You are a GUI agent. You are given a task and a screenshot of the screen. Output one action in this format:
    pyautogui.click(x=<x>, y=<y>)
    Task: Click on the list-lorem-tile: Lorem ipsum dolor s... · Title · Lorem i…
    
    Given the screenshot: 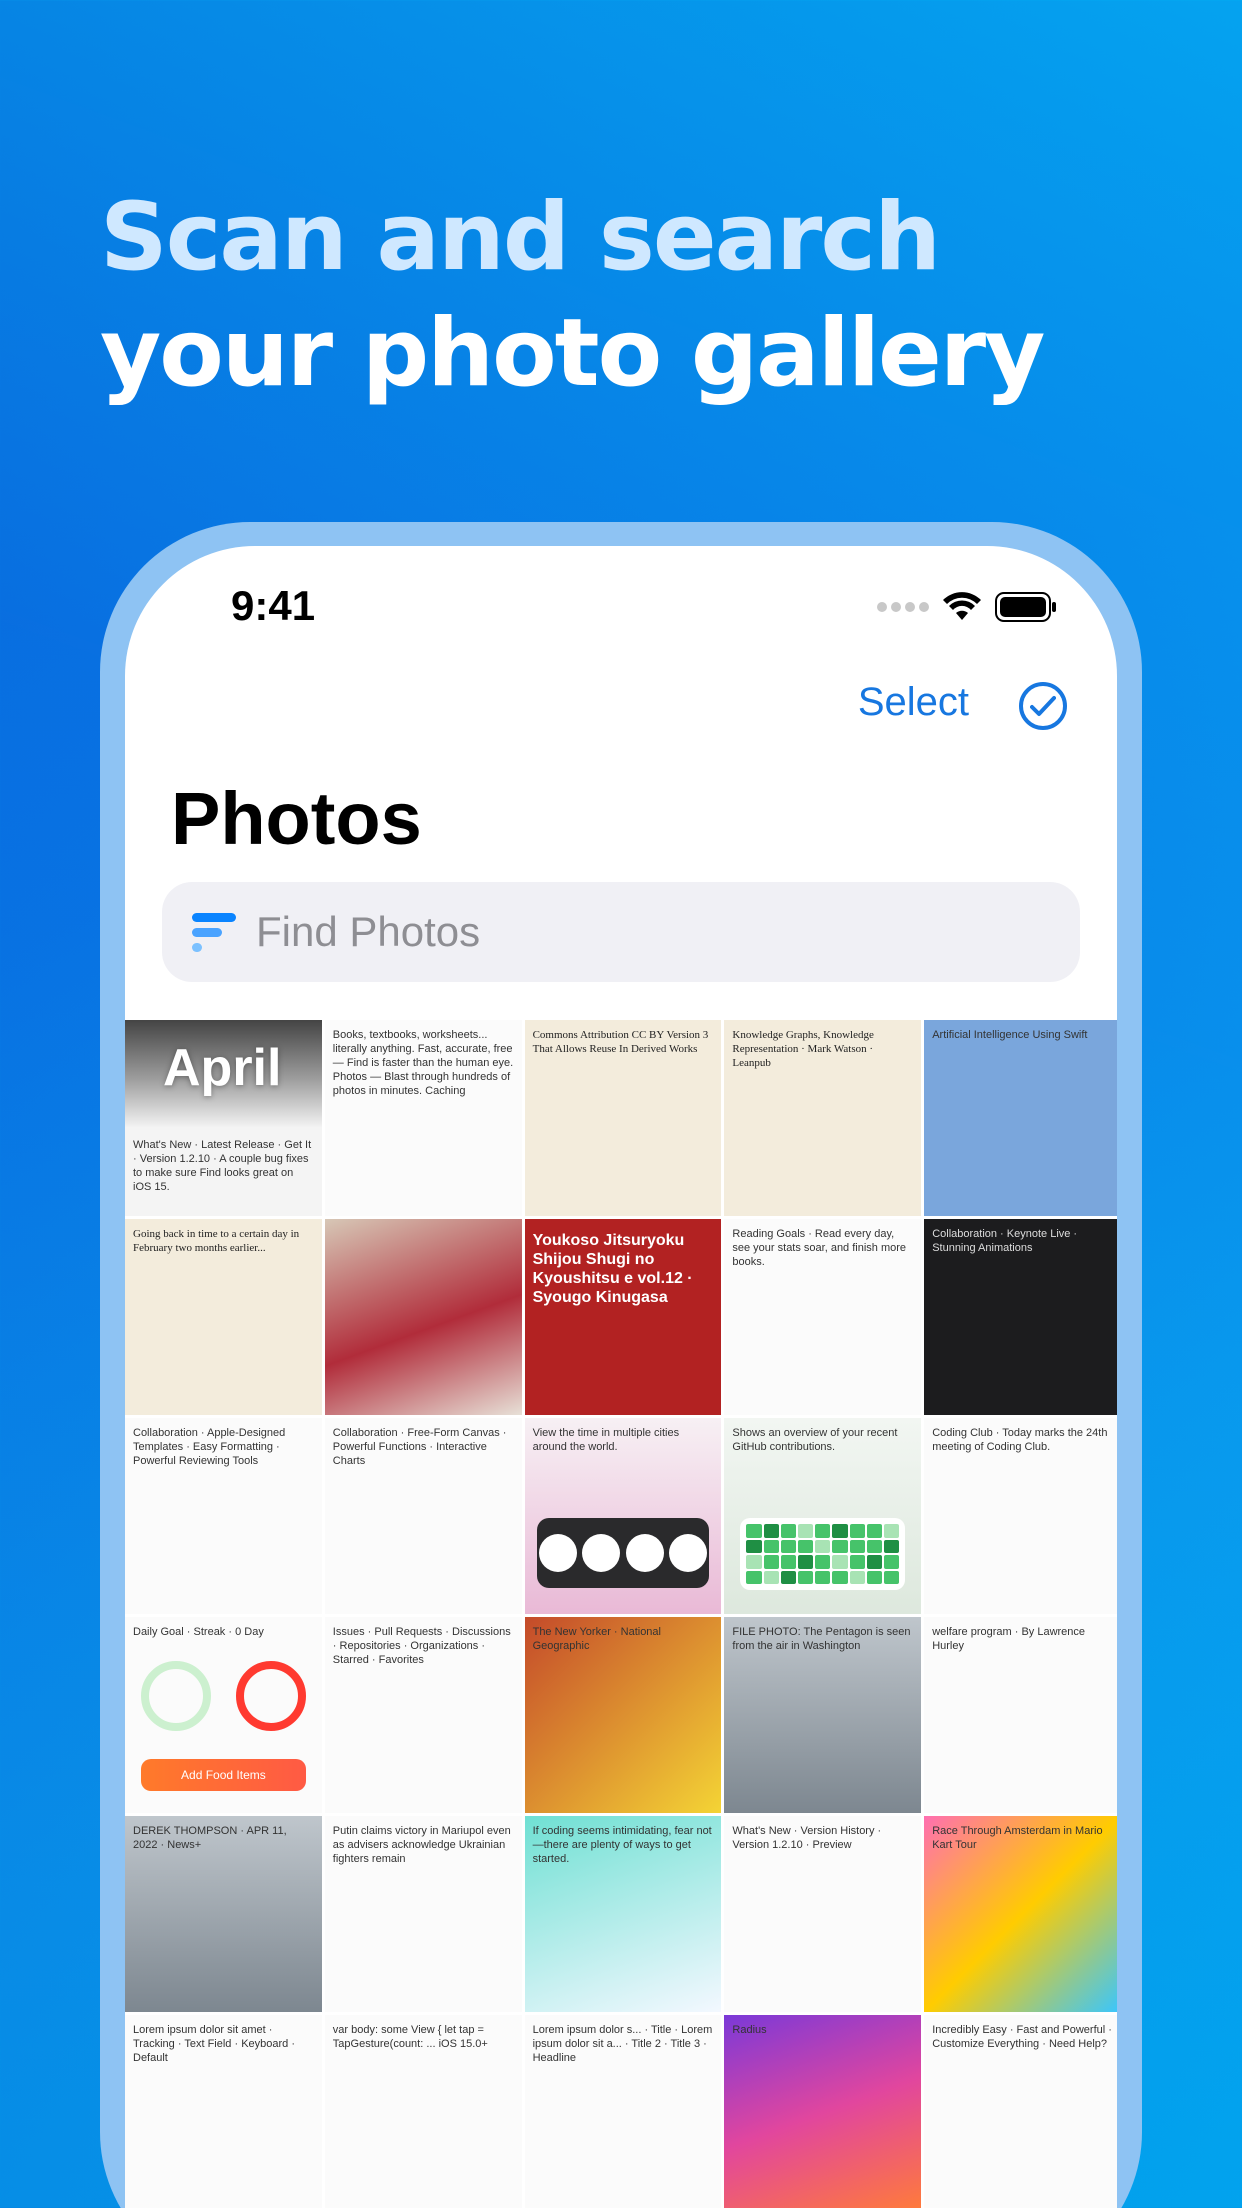 What is the action you would take?
    pyautogui.click(x=623, y=2111)
    